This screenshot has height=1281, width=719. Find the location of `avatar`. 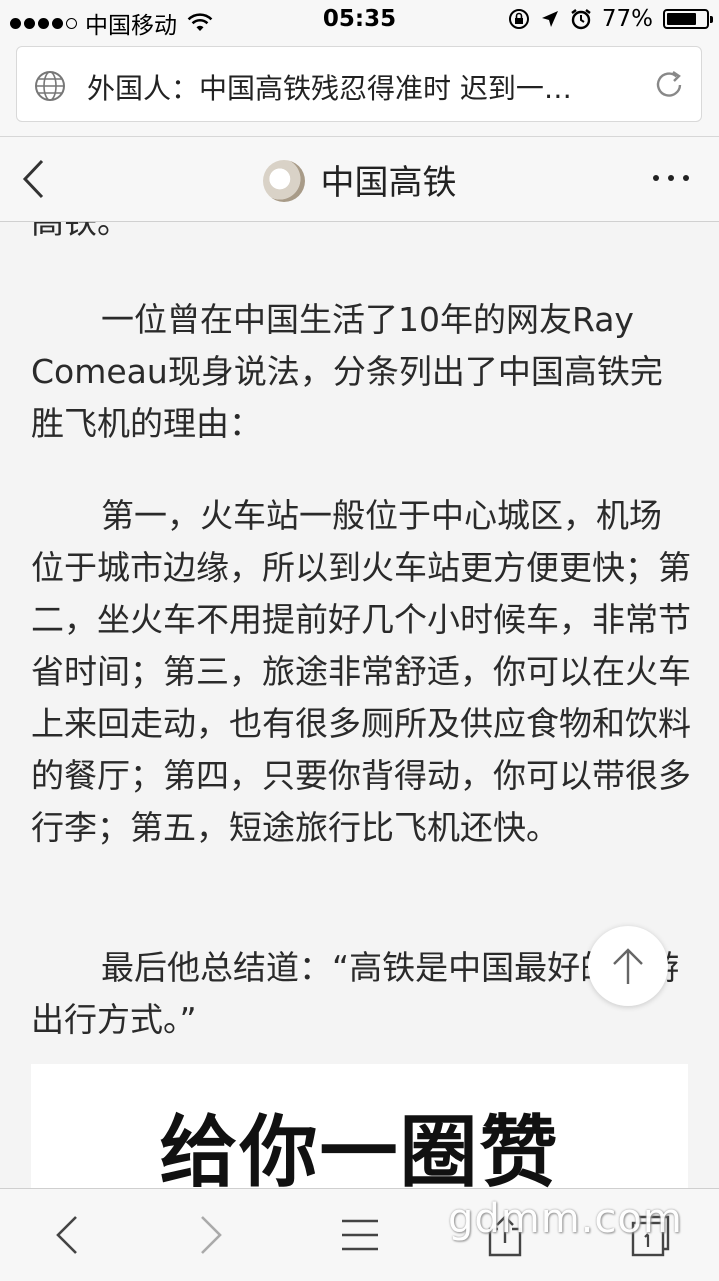

avatar is located at coordinates (283, 180).